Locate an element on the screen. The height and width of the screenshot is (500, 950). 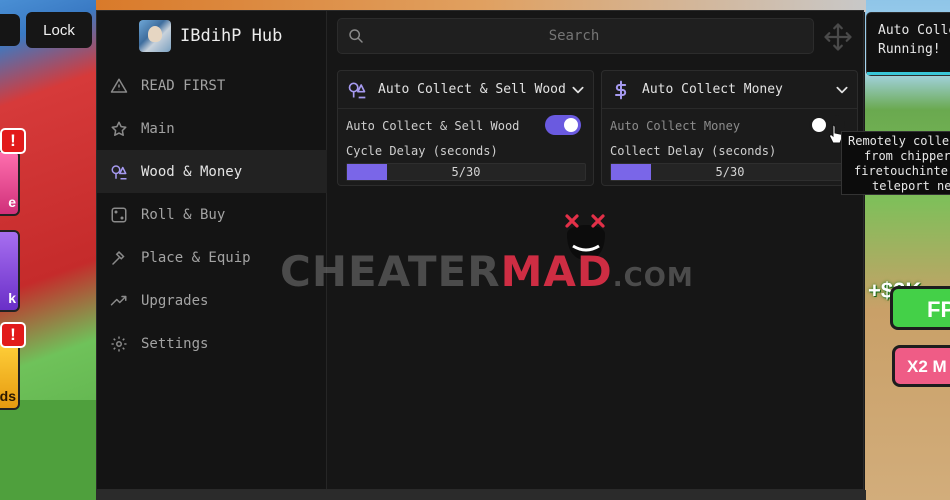
sidebar-nav: READ FIRST Main Wood & Money Roll & Buy is located at coordinates (212, 214).